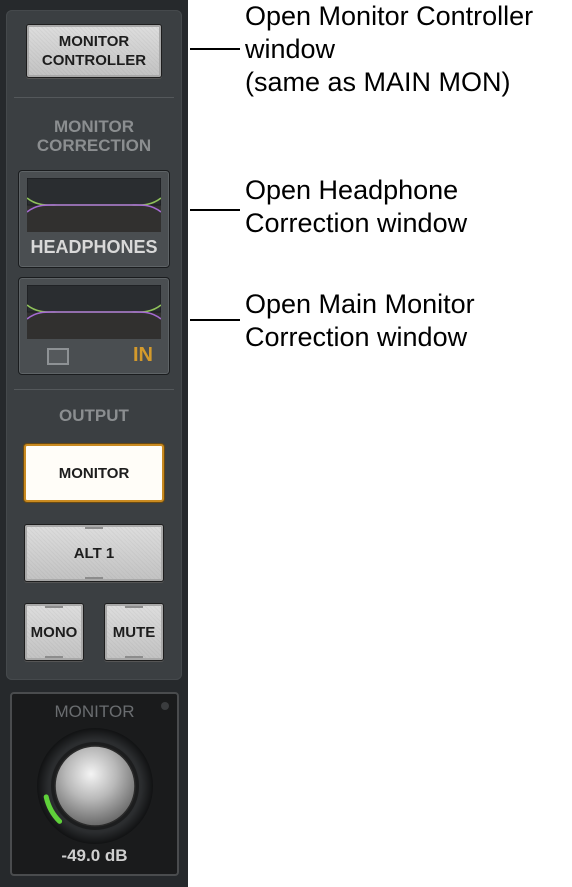 The image size is (572, 887). Describe the element at coordinates (94, 205) in the screenshot. I see `headphone-eq-curve` at that location.